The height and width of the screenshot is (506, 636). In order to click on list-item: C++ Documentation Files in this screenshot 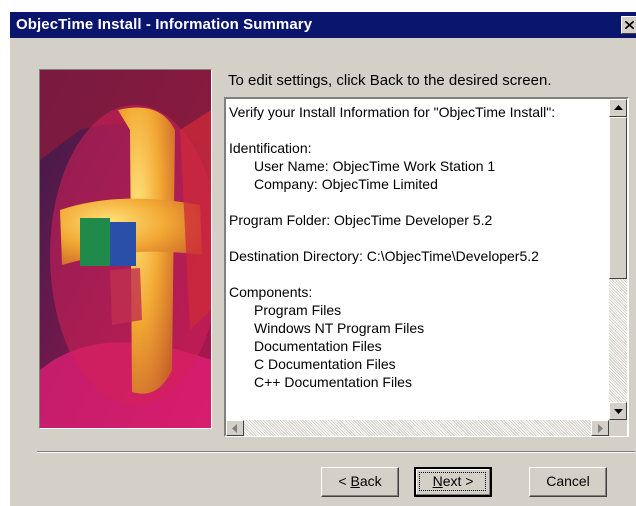, I will do `click(333, 382)`.